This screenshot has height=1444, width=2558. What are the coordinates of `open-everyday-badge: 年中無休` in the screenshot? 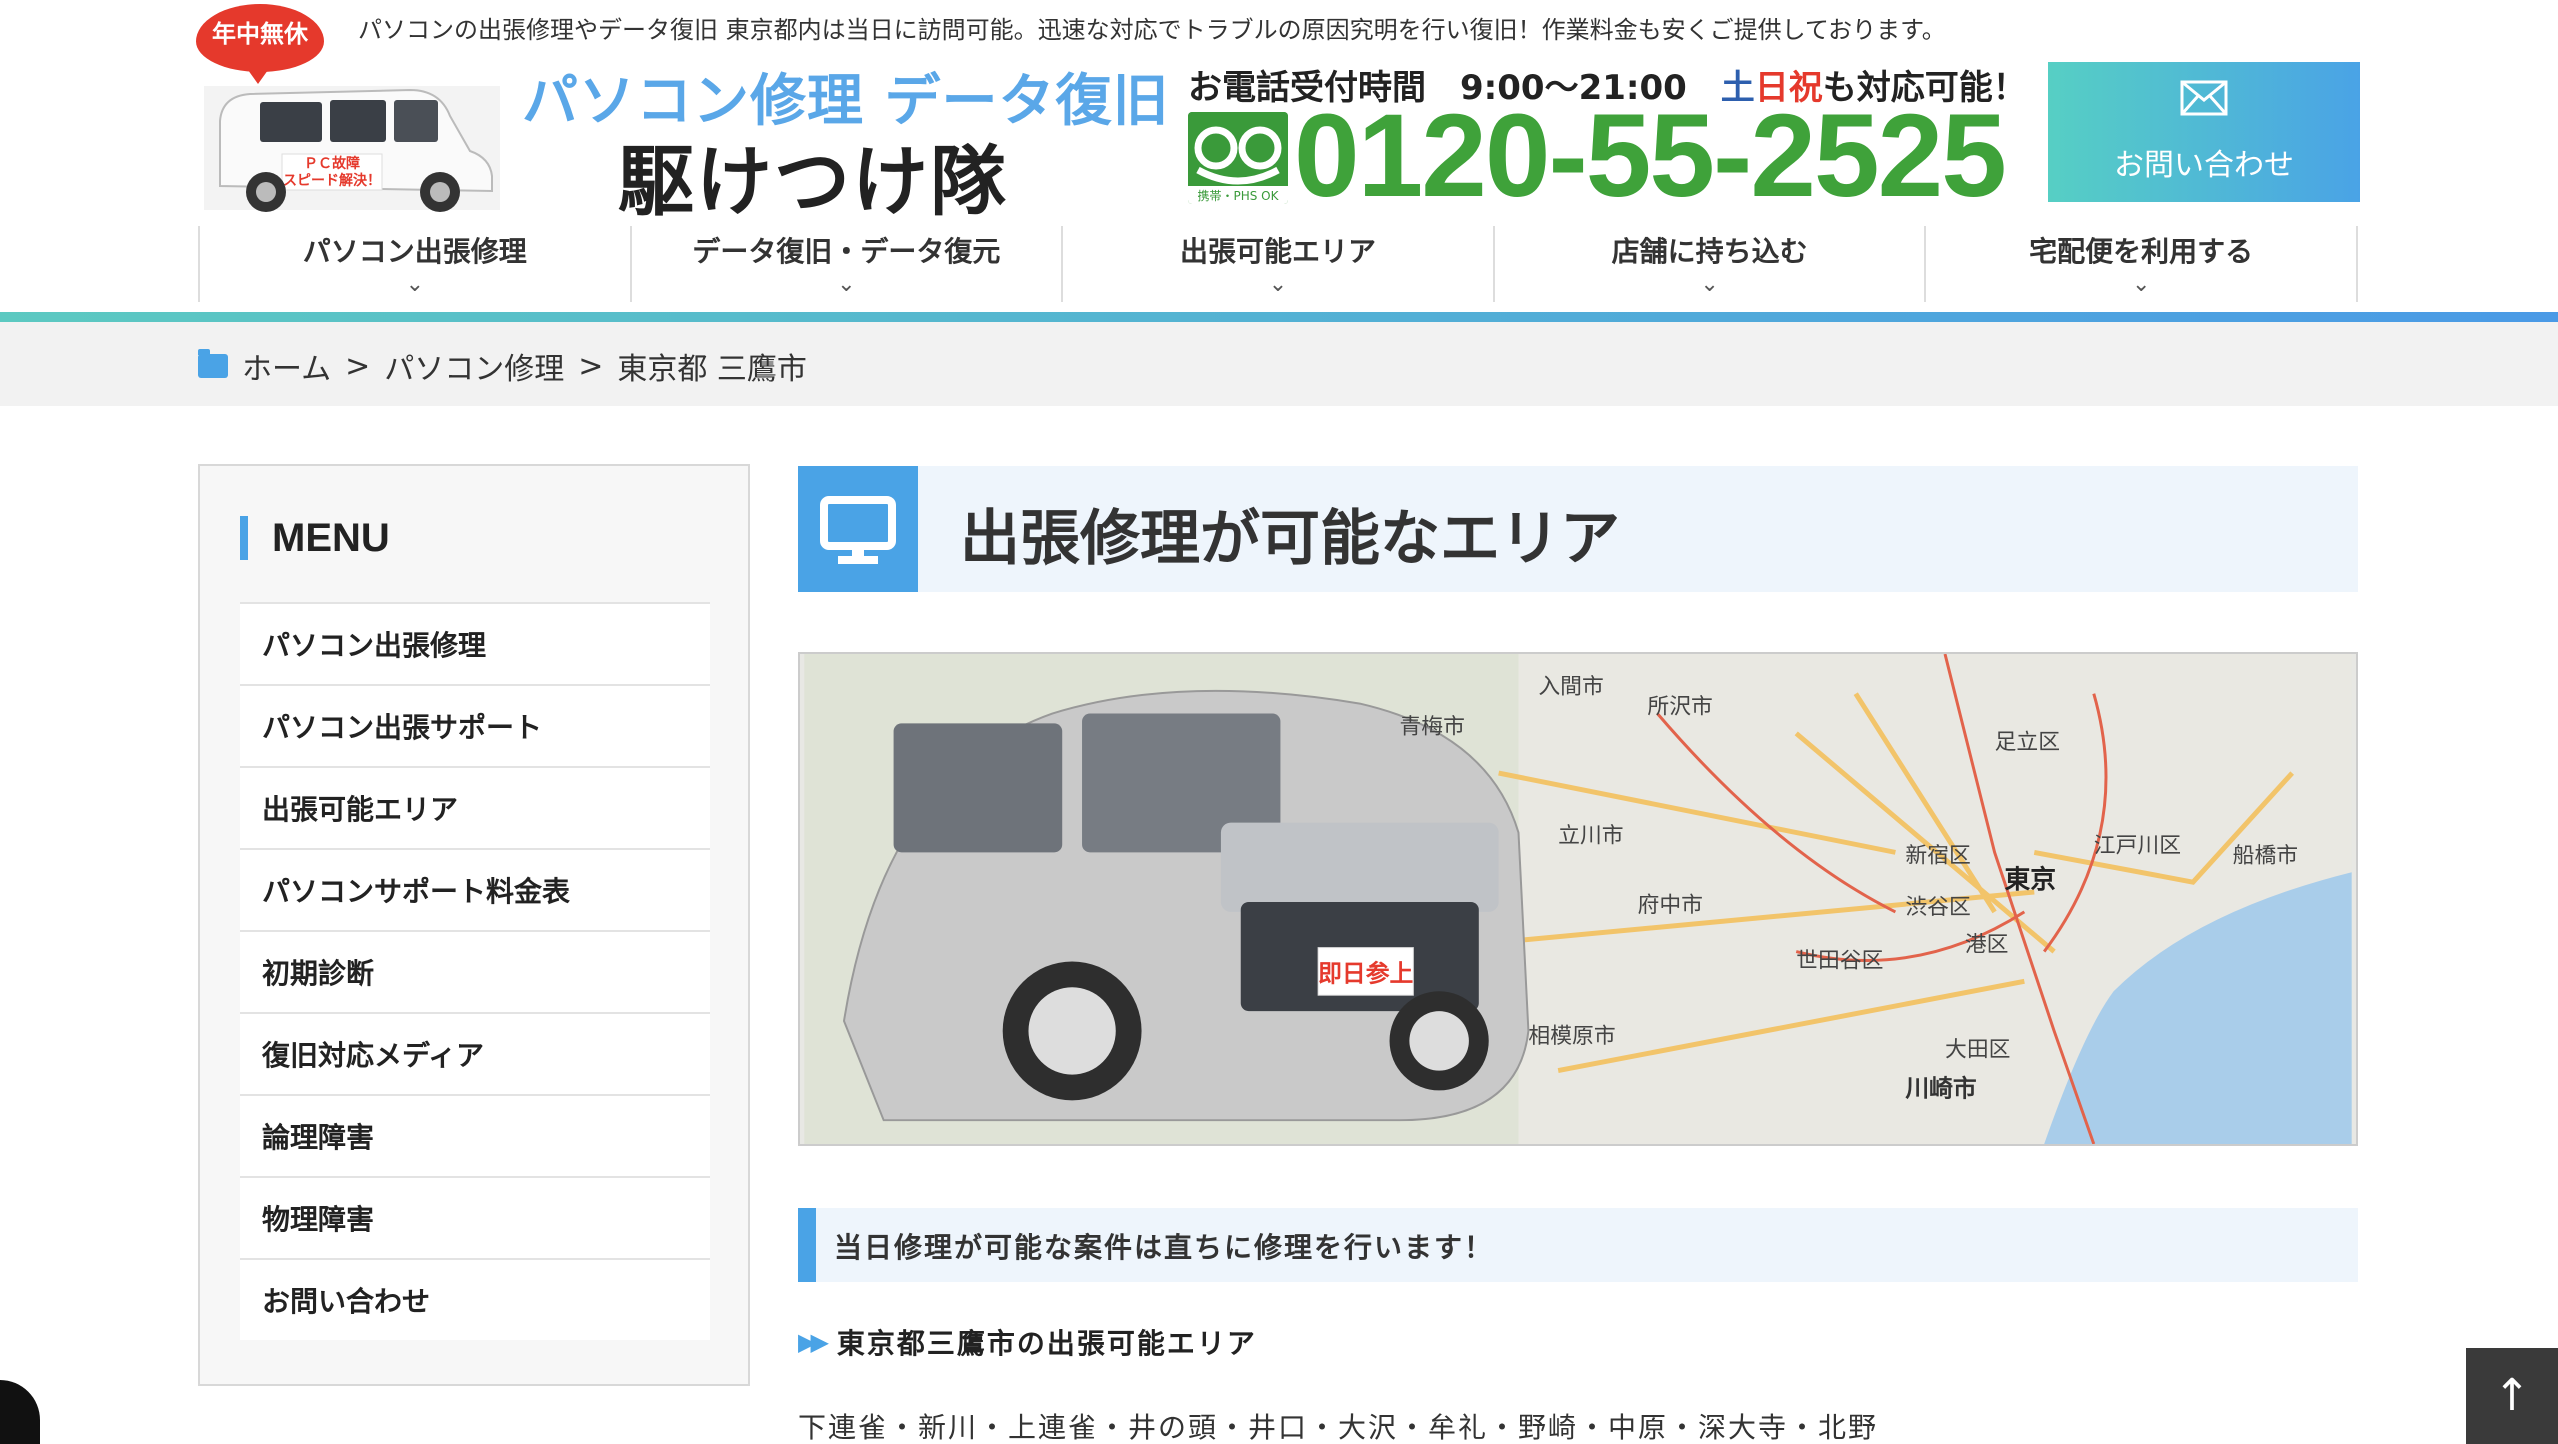 It's located at (260, 44).